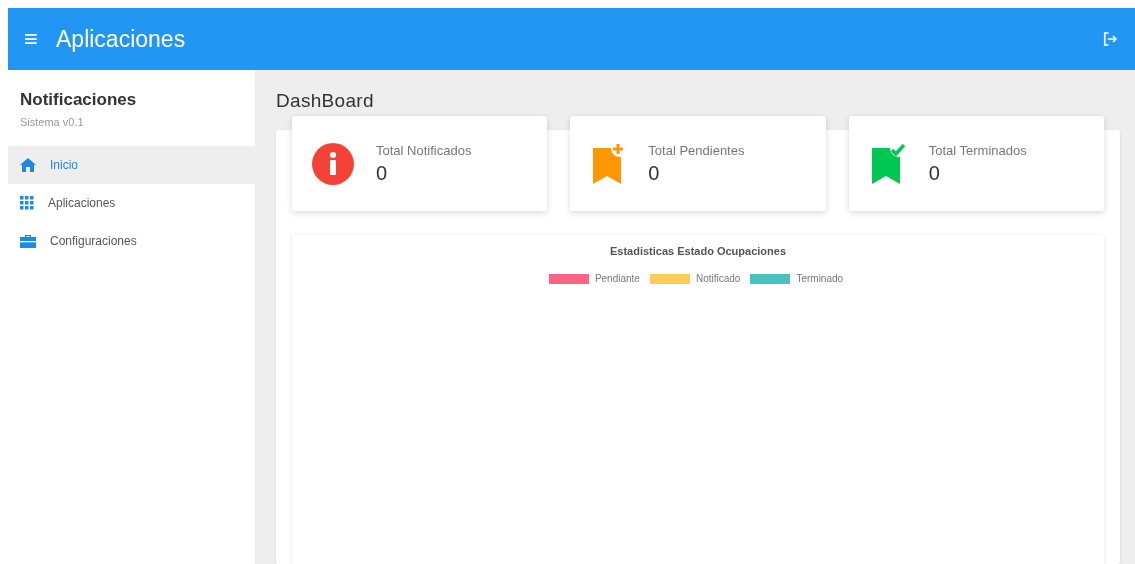  I want to click on stat-label: Total Terminados, so click(977, 150).